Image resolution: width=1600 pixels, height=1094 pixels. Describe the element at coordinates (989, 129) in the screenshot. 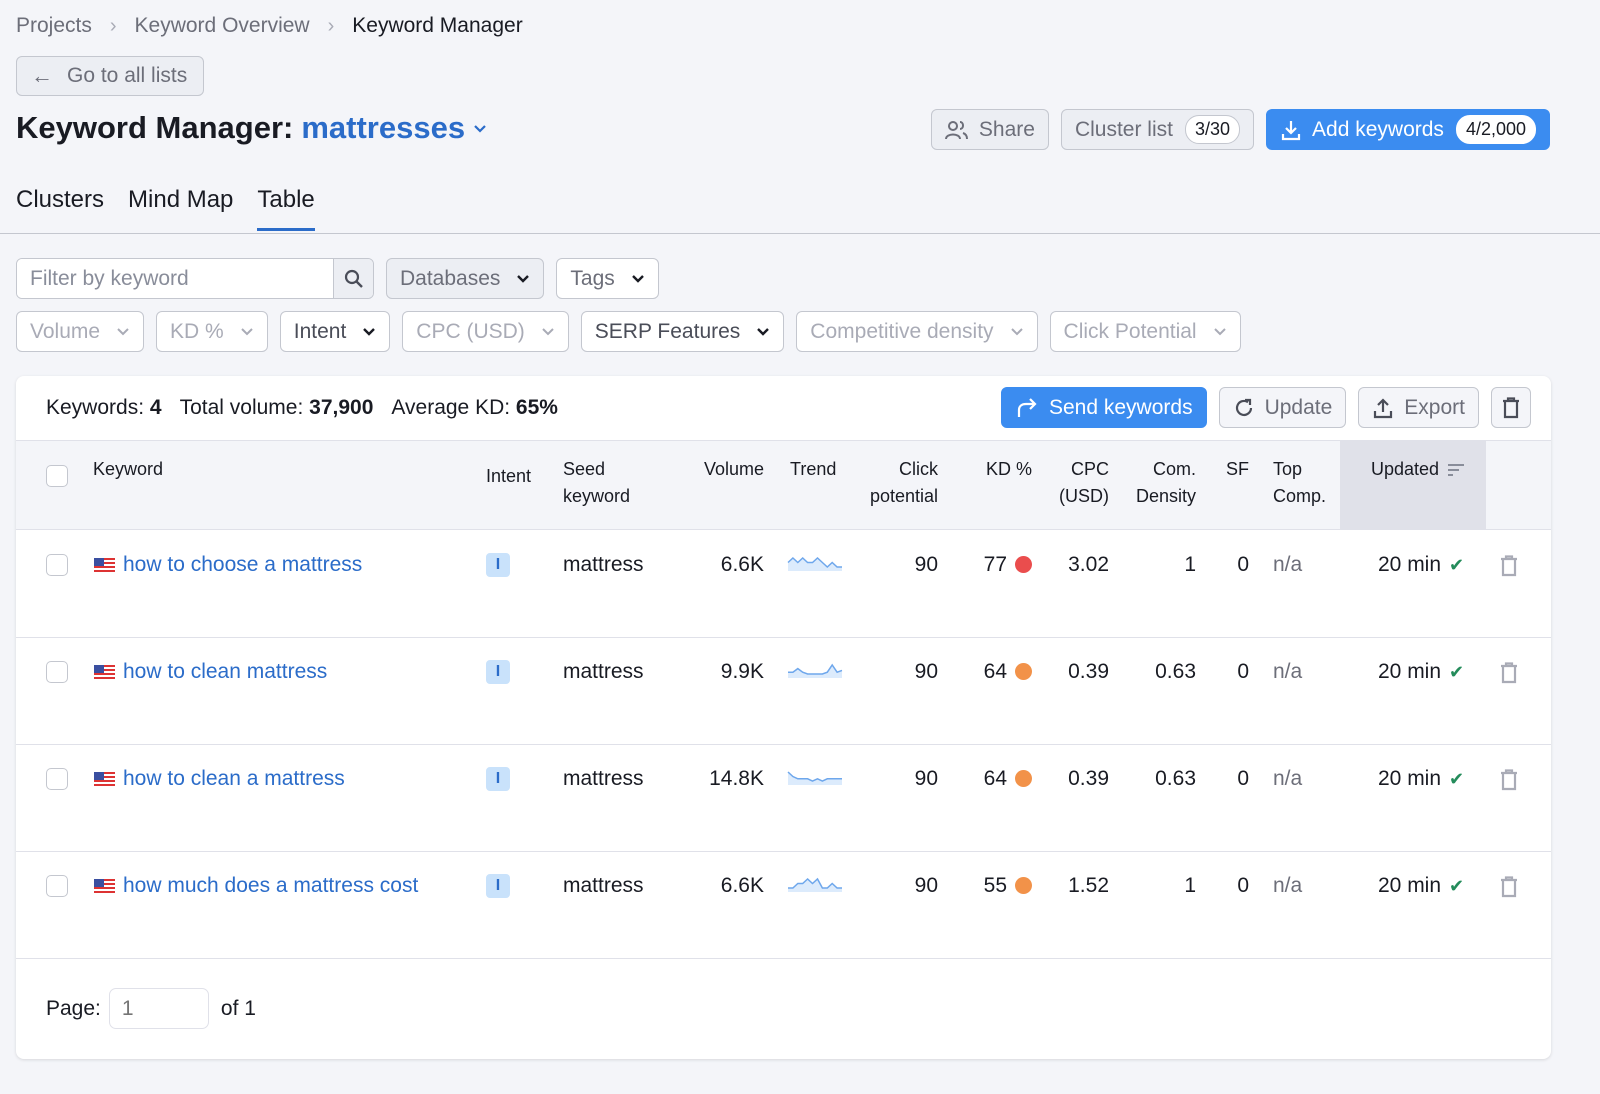

I see `share-button: Share` at that location.